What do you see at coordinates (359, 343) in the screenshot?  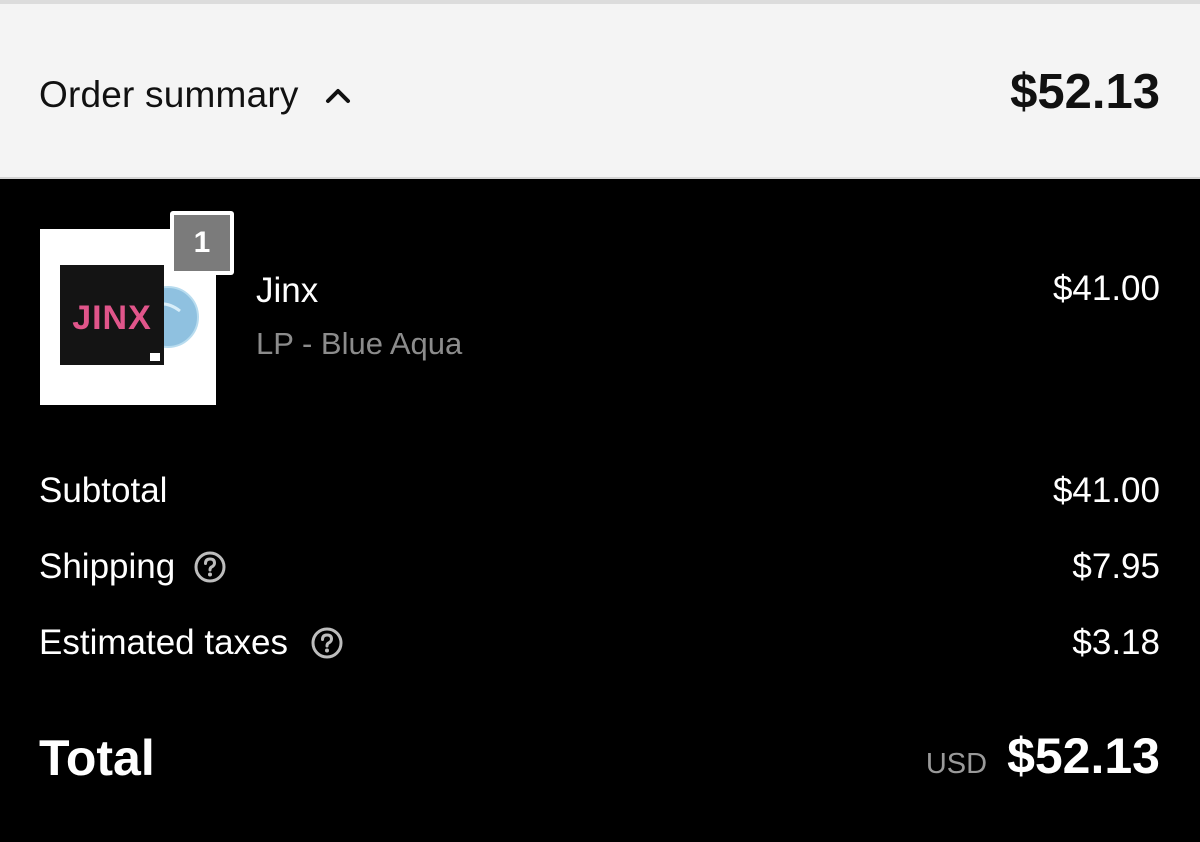 I see `product-variant: LP - Blue Aqua` at bounding box center [359, 343].